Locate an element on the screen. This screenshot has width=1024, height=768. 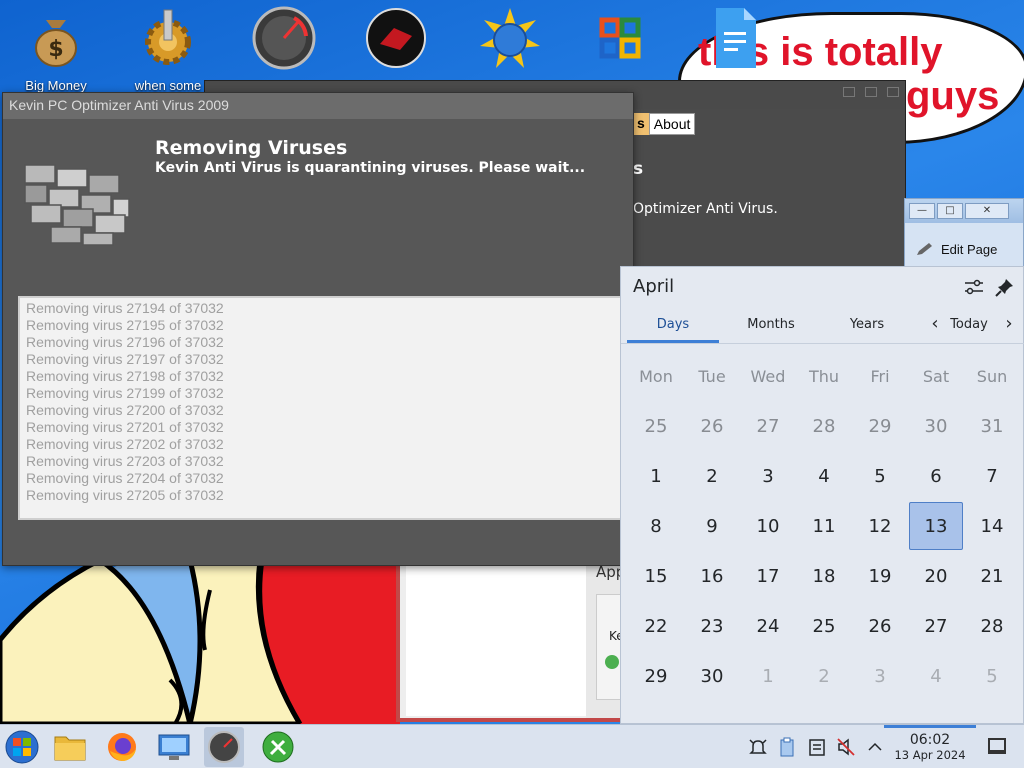
calendar-day: 9 is located at coordinates (712, 526).